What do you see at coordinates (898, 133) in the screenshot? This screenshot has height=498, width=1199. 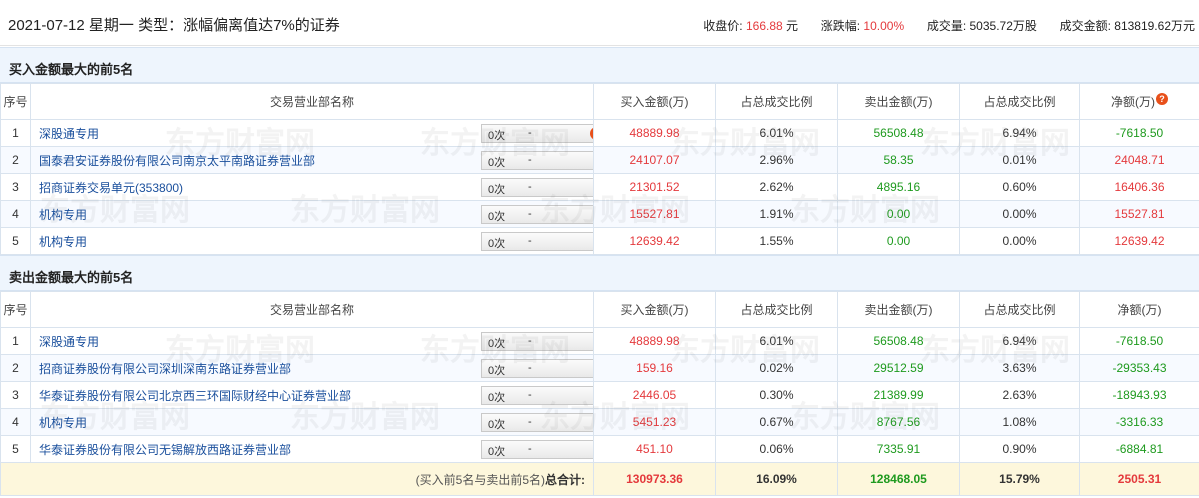 I see `sell-amount: 56508.48` at bounding box center [898, 133].